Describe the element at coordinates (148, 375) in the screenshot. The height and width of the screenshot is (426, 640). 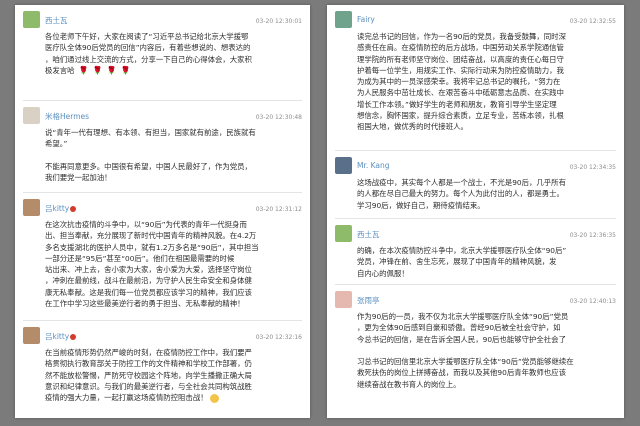
I see `comment-text-line: 然不能放松警惕，严防死守校园这个阵地，向学生播撒正确大局` at that location.